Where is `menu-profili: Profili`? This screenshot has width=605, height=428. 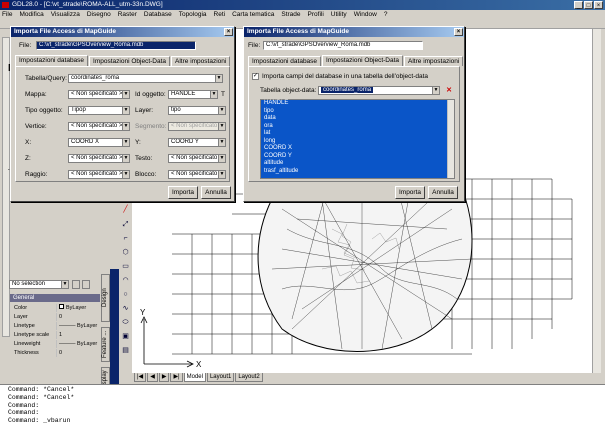
menu-profili: Profili is located at coordinates (316, 15).